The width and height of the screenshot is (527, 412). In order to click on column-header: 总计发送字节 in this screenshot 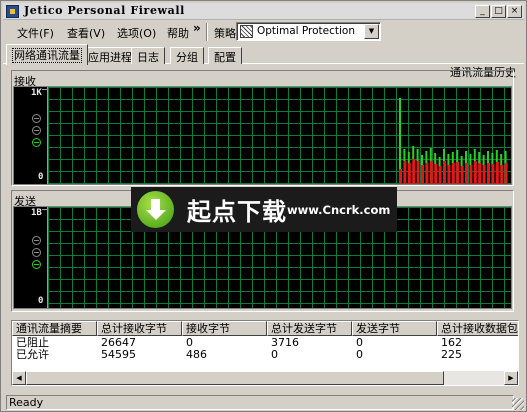, I will do `click(309, 328)`.